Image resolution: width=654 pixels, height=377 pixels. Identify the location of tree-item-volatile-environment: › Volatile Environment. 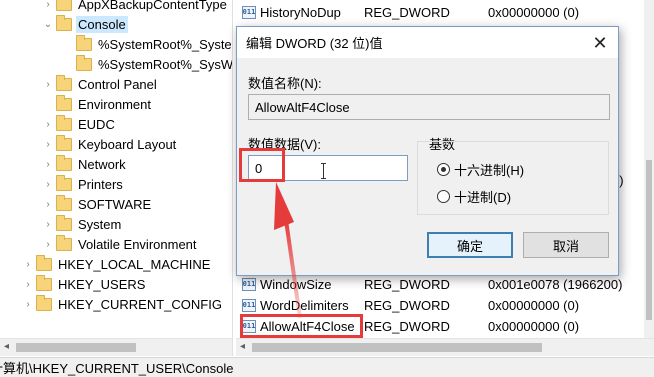
(120, 244).